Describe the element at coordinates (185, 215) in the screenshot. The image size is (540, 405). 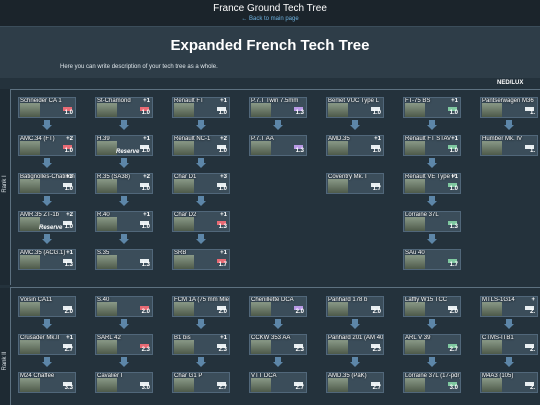
I see `vehicle-name: Char D2` at that location.